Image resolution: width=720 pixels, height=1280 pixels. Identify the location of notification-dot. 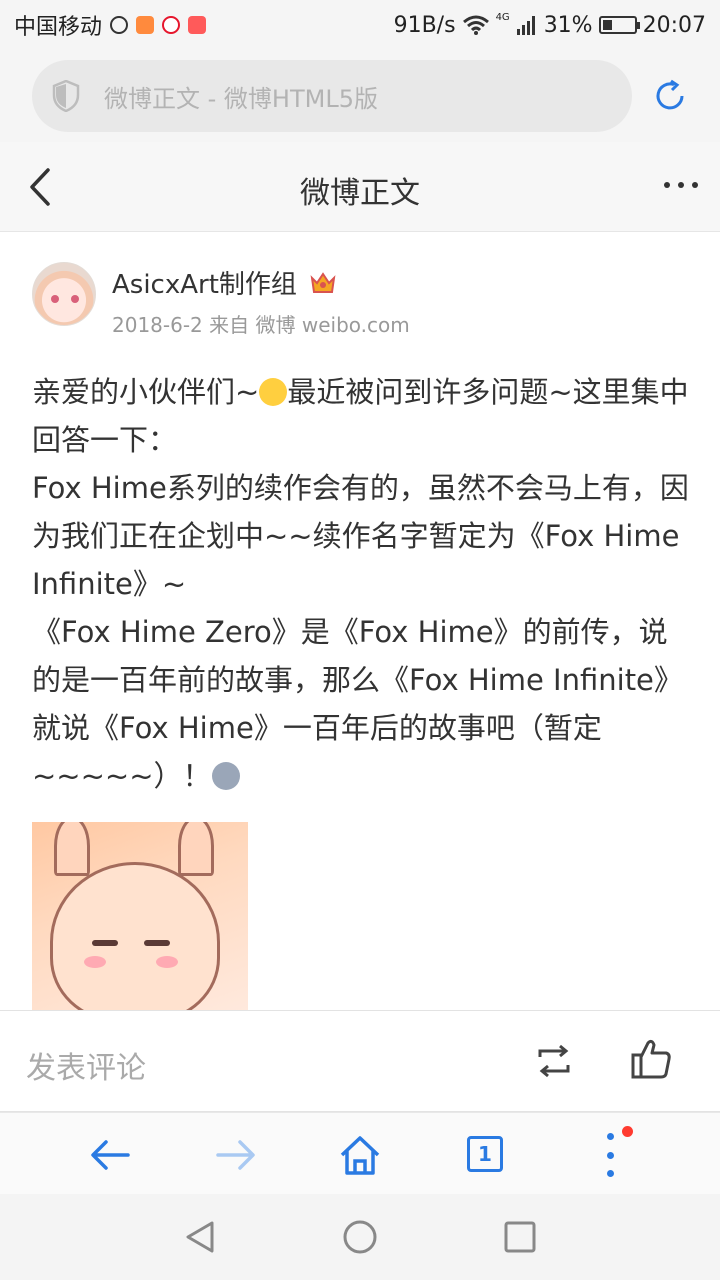
(627, 1131).